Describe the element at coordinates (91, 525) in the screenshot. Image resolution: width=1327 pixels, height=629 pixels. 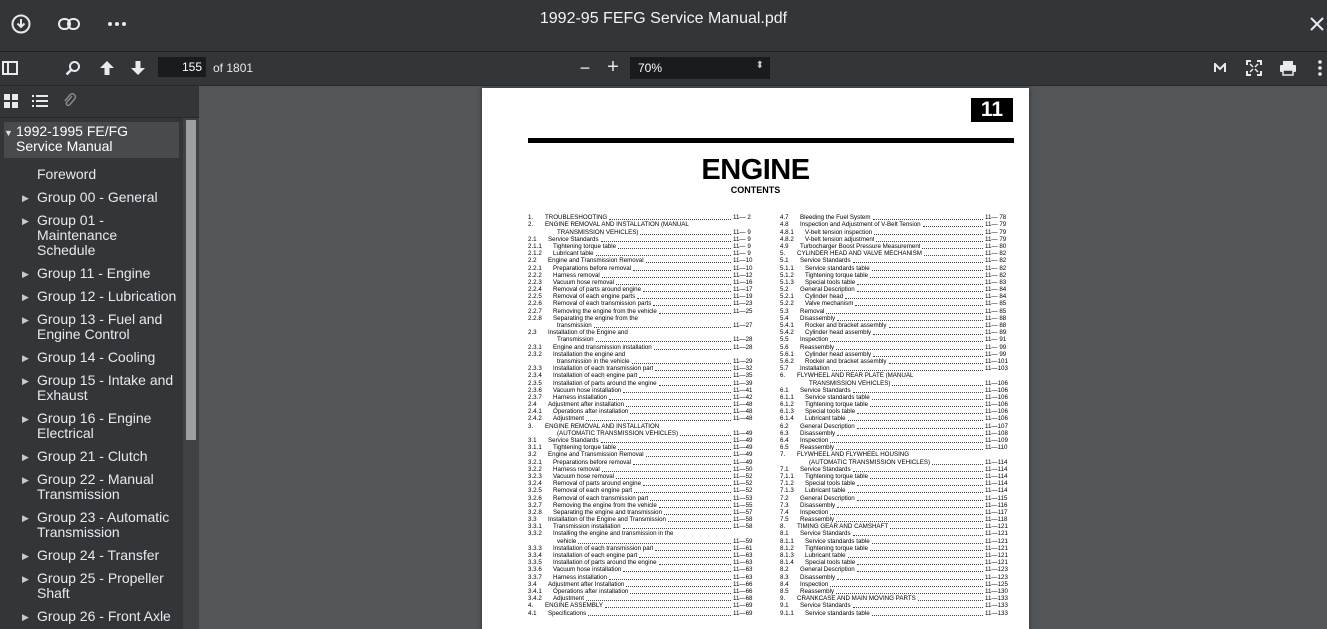
I see `outline-item: ▶ Group 23 - Automatic Transmission` at that location.